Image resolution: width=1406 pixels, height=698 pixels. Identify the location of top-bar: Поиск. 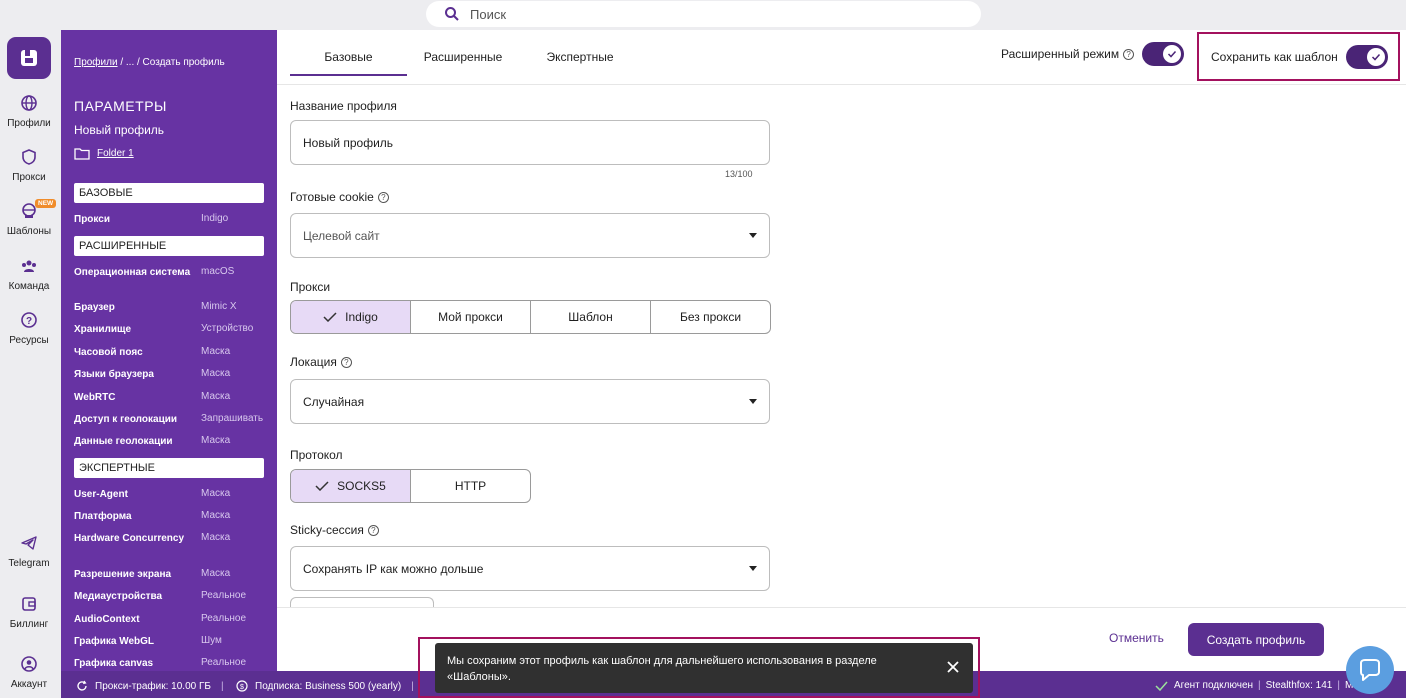
(703, 15).